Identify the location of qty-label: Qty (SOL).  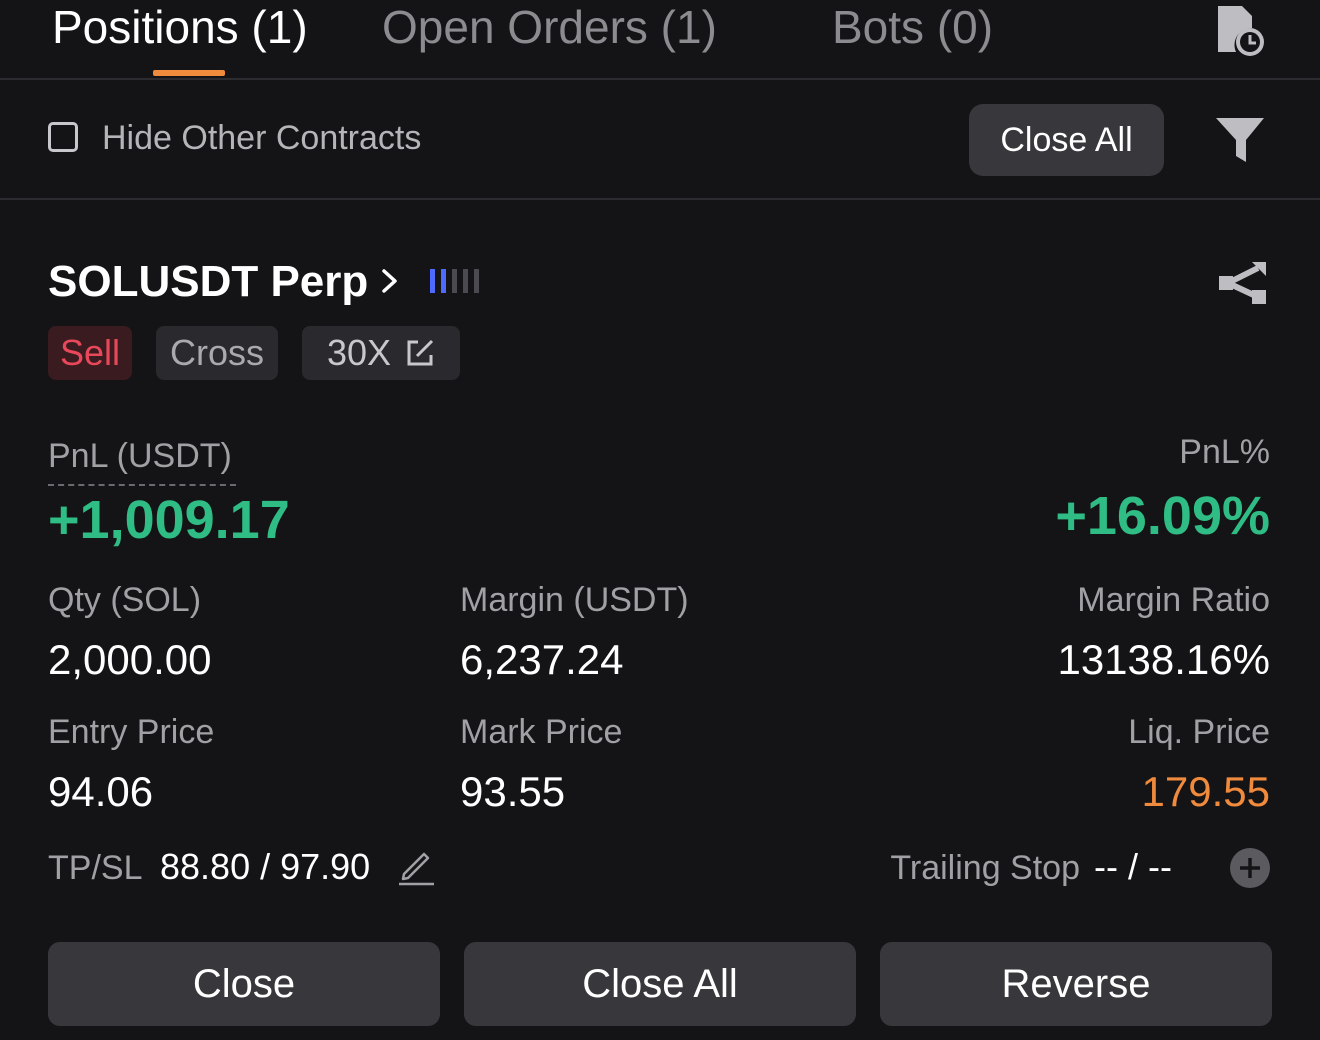
(125, 600).